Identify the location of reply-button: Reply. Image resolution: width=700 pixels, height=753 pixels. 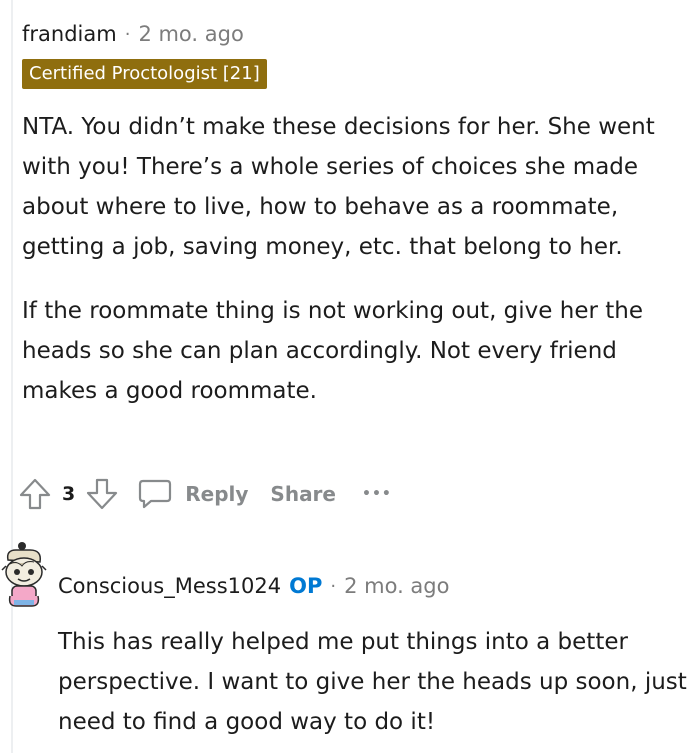
(192, 494).